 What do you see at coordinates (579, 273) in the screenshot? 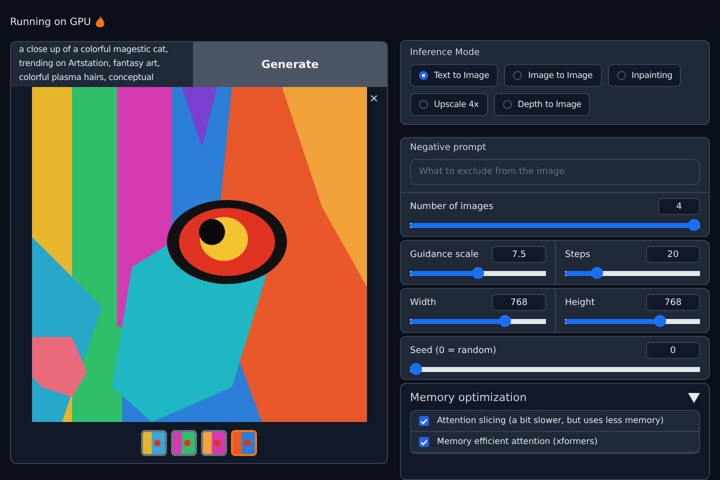
I see `slider-fill` at bounding box center [579, 273].